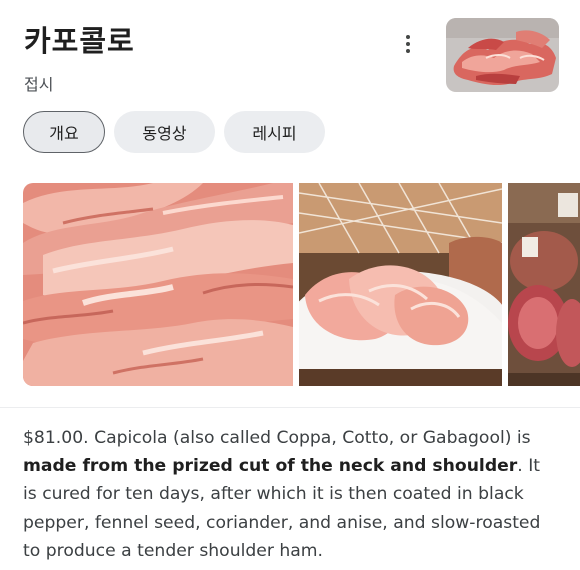 The image size is (580, 570). Describe the element at coordinates (290, 407) in the screenshot. I see `divider` at that location.